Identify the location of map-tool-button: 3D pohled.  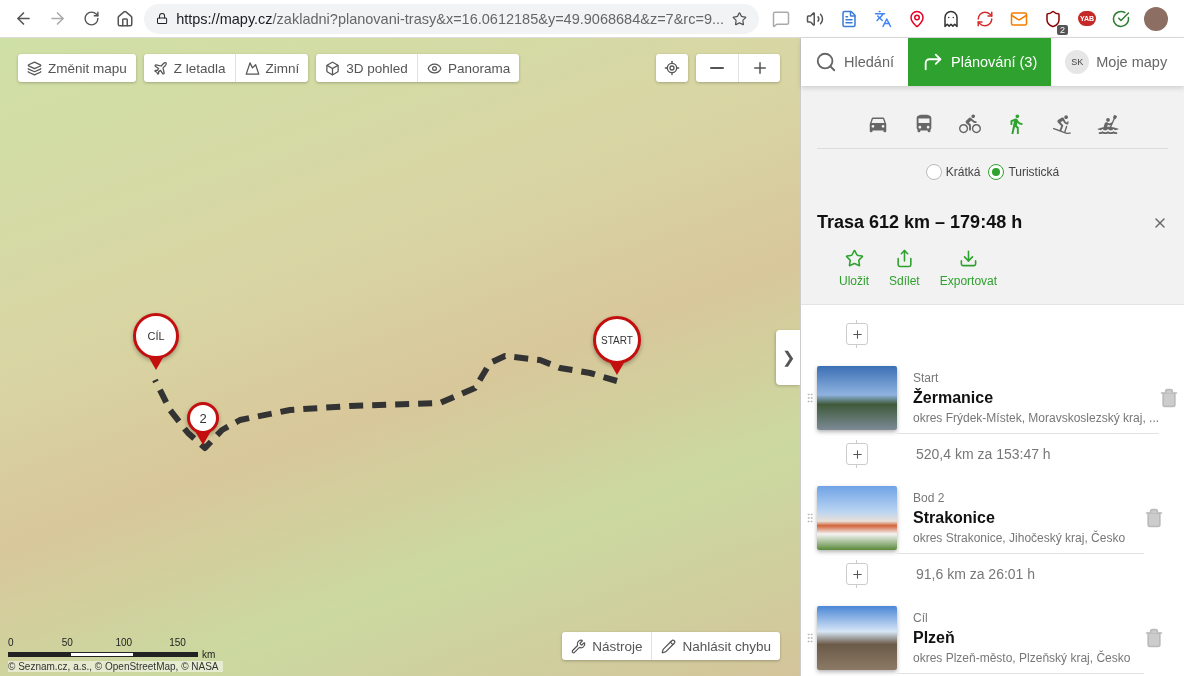
(366, 68).